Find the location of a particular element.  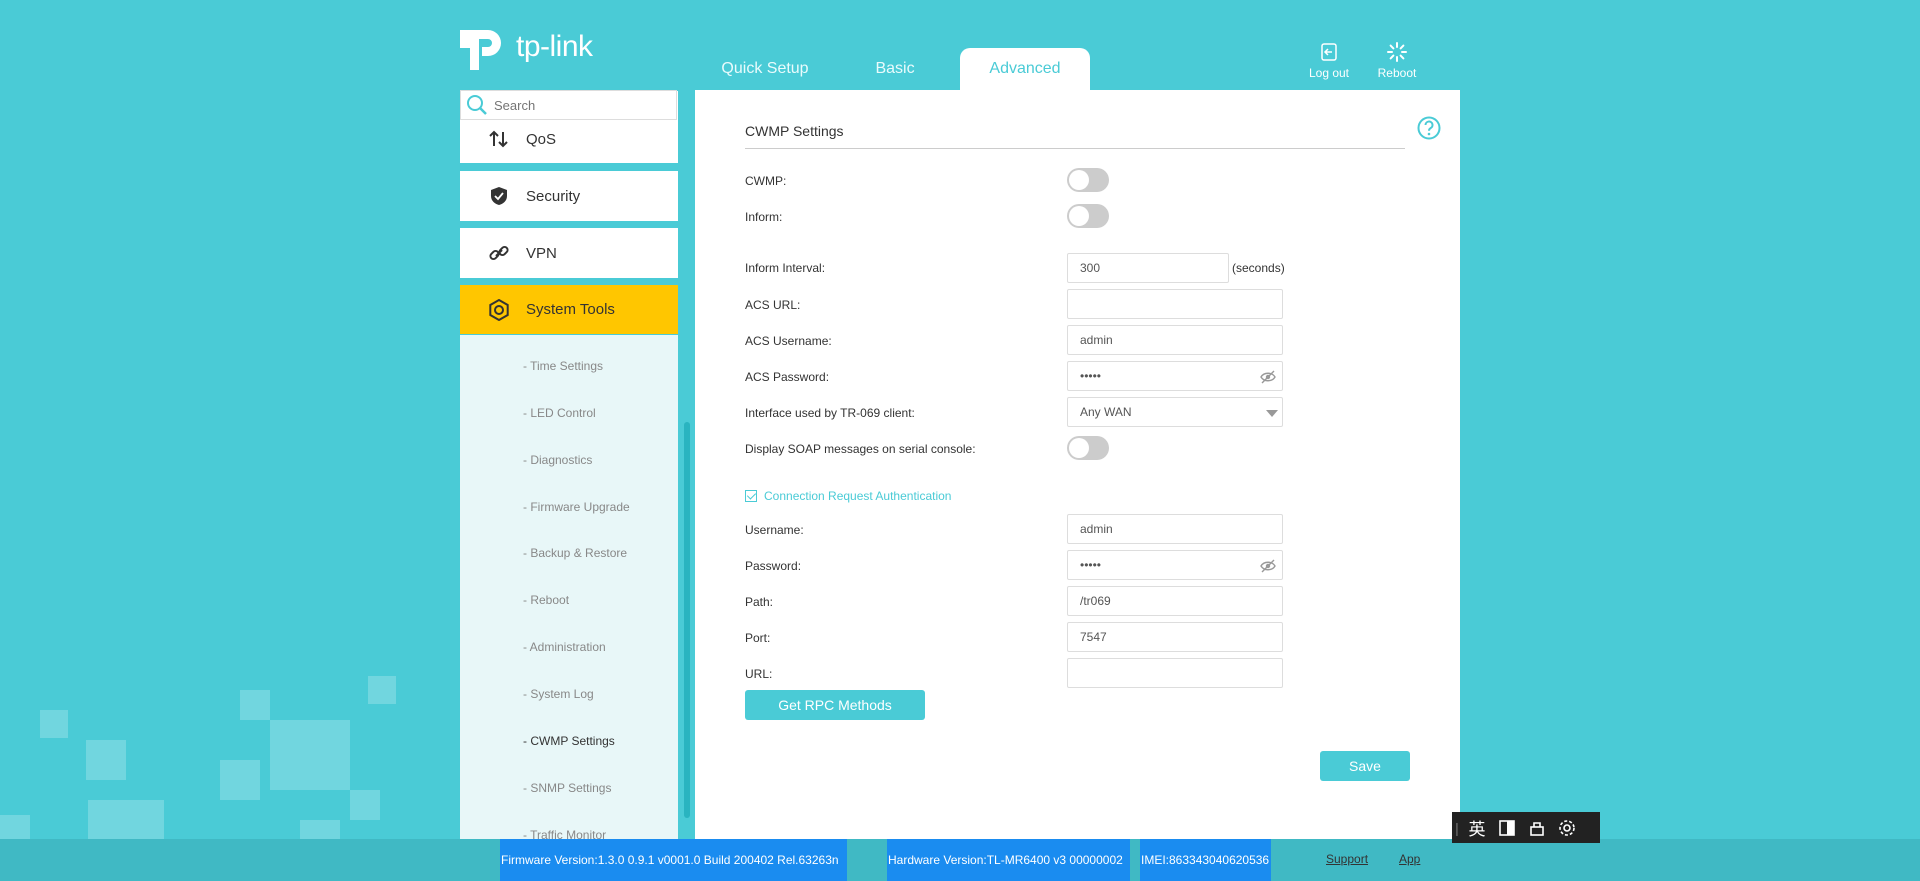

submenu-traffic-monitor: - Traffic Monitor is located at coordinates (564, 833).